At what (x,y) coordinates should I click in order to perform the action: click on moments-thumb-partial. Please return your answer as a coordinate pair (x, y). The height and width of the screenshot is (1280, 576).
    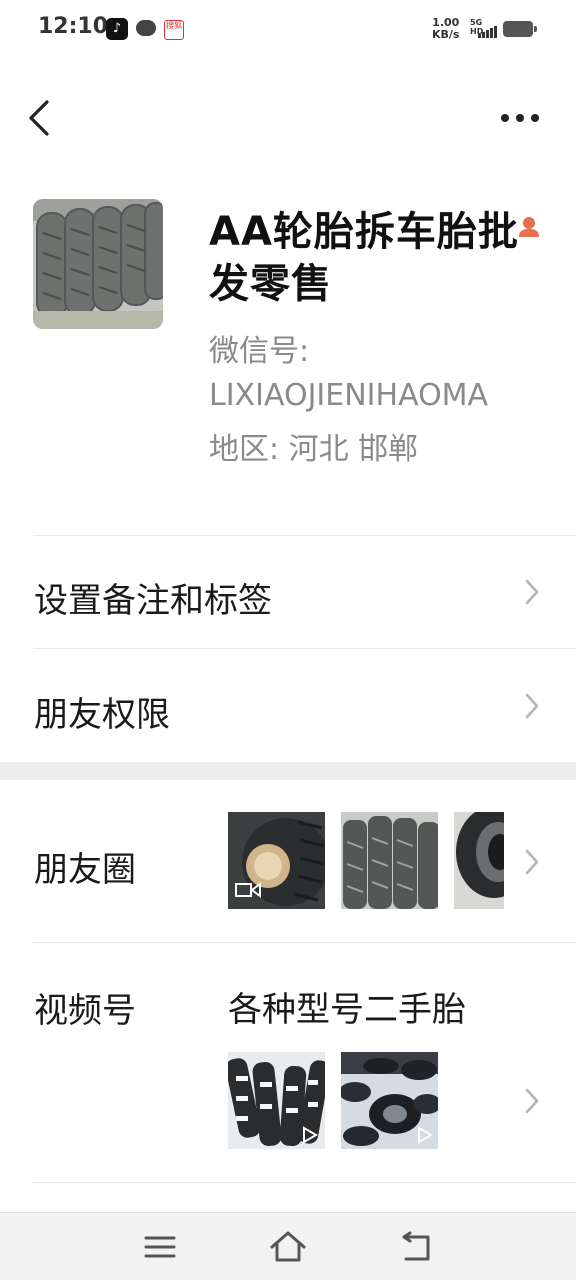
    Looking at the image, I should click on (479, 860).